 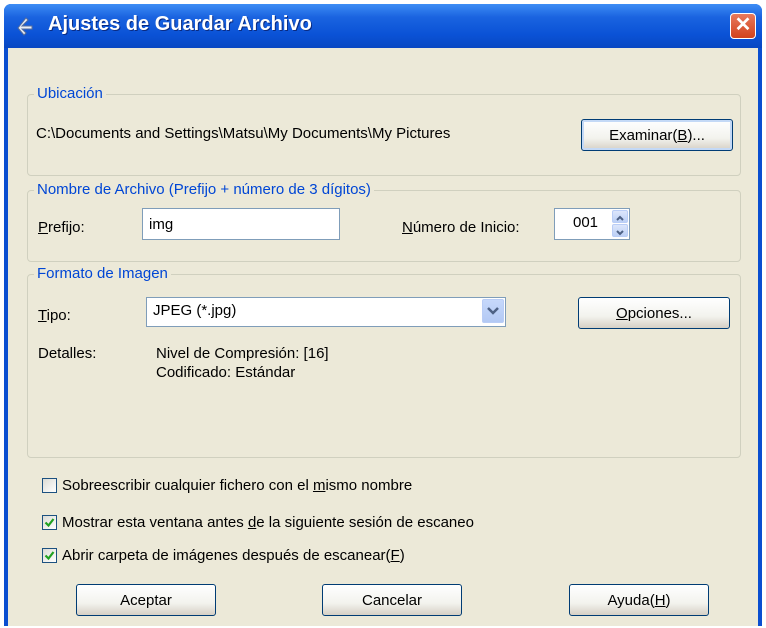 I want to click on dialog-title: Ajustes de Guardar Archivo, so click(x=180, y=24).